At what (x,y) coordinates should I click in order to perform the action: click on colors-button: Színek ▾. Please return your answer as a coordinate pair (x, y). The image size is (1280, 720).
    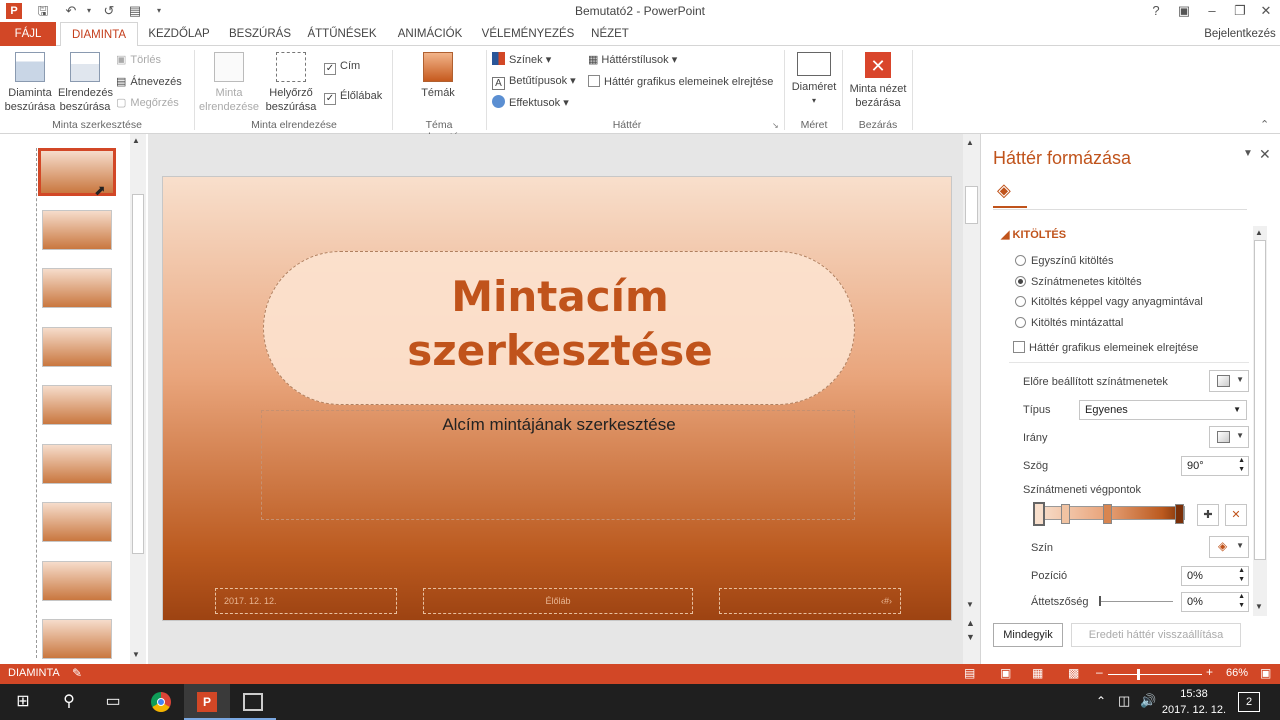
    Looking at the image, I should click on (521, 60).